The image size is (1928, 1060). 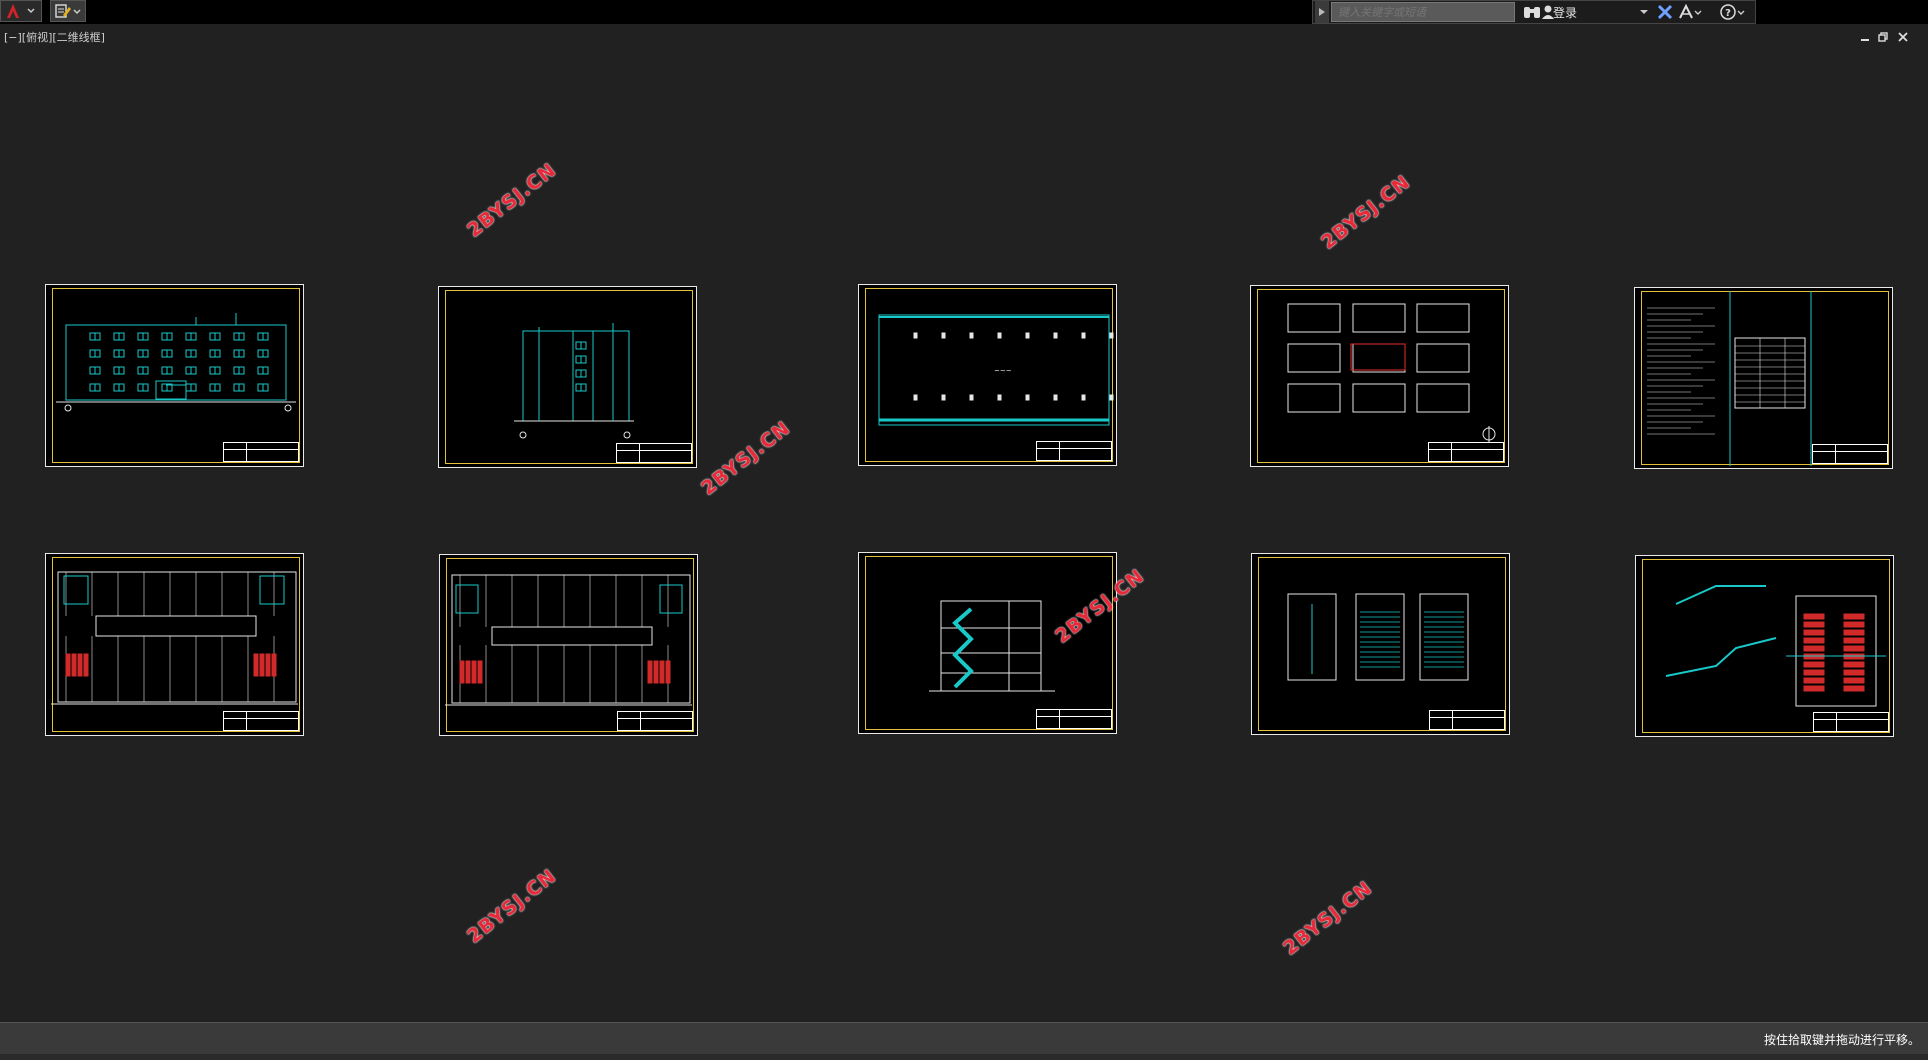 I want to click on infocenter-bar: 登录 ?, so click(x=1534, y=12).